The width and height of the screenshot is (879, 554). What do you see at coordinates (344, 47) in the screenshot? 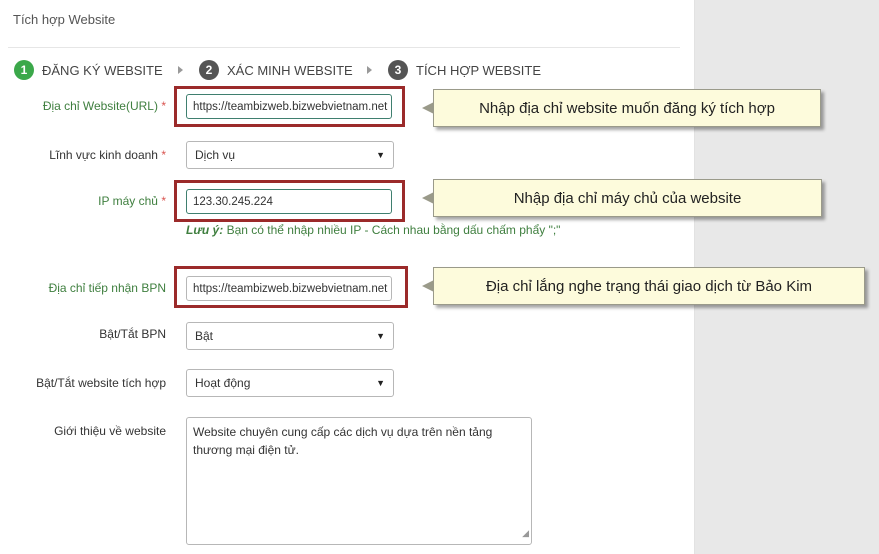
I see `divider` at bounding box center [344, 47].